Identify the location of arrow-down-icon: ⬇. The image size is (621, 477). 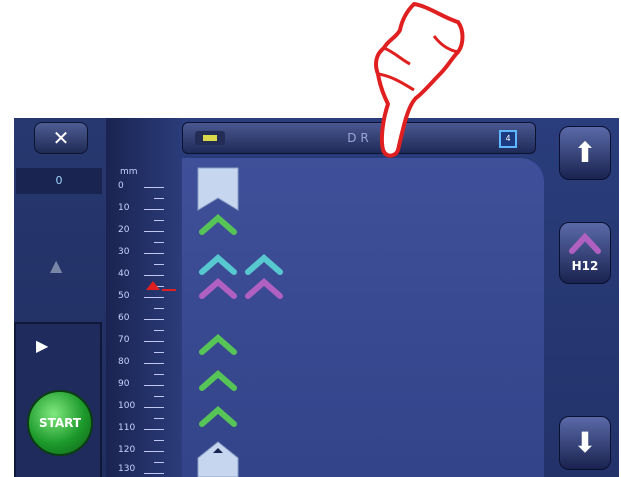
(585, 442).